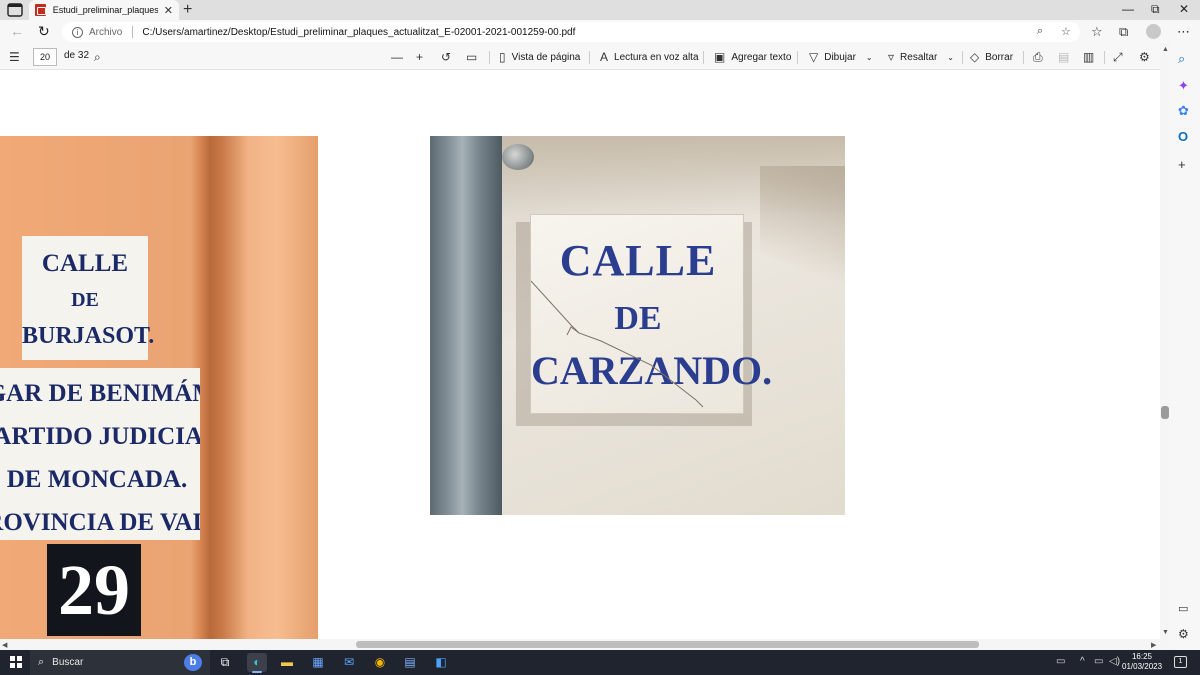  Describe the element at coordinates (100, 393) in the screenshot. I see `sign-line: LUGAR DE BENIMÁMET` at that location.